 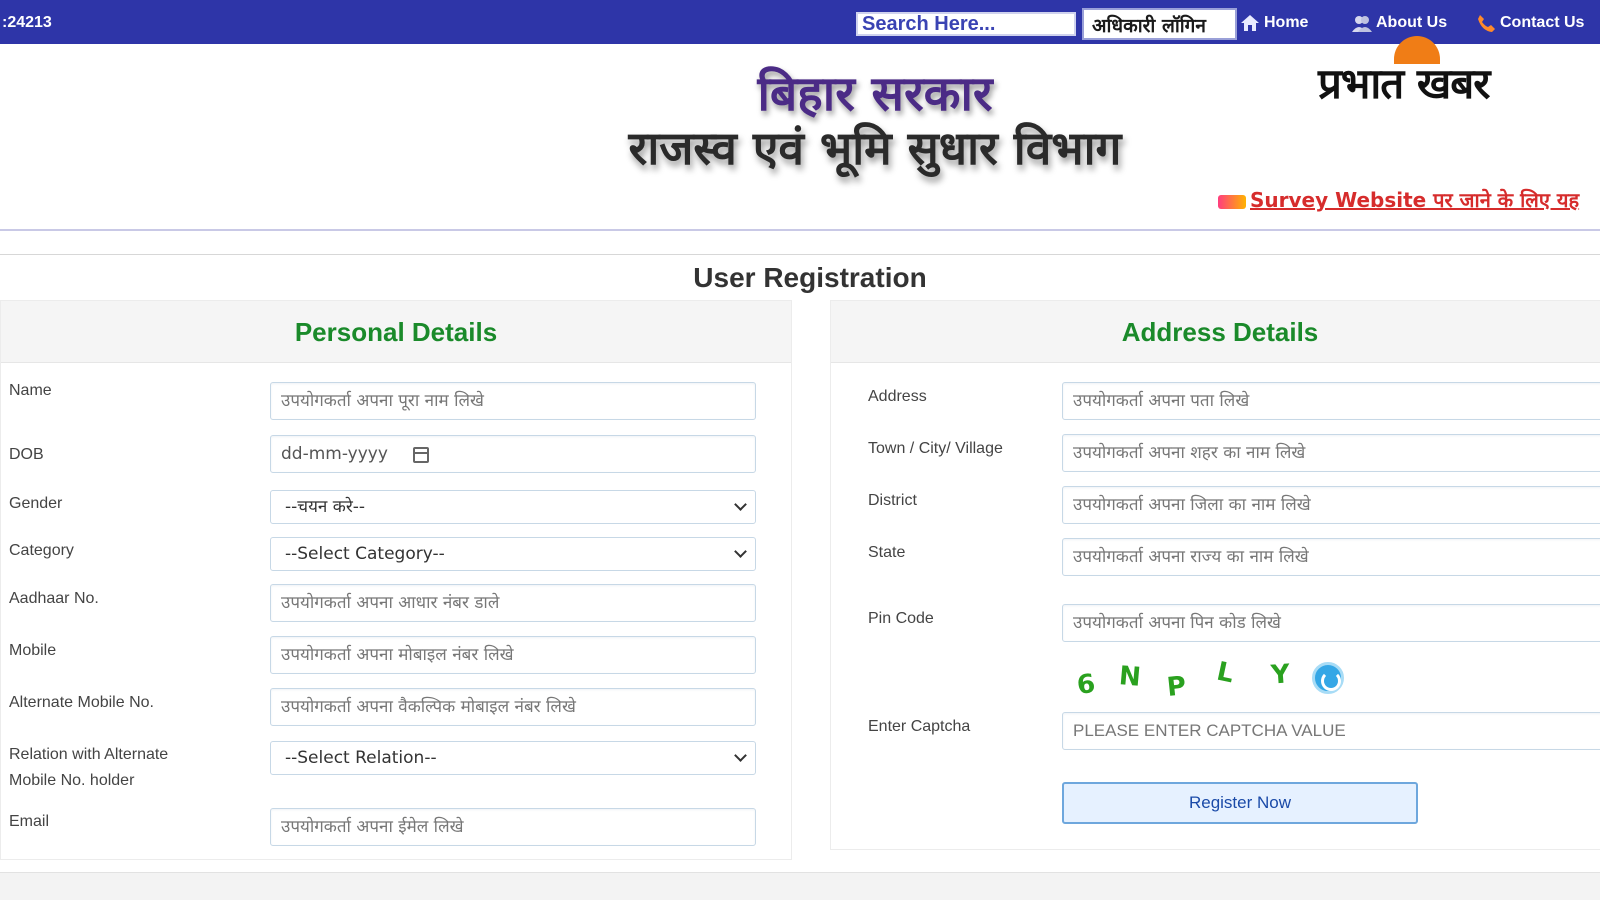 I want to click on state-input: उपयोगकर्ता अपना राज्य का नाम लिखे, so click(x=1331, y=557).